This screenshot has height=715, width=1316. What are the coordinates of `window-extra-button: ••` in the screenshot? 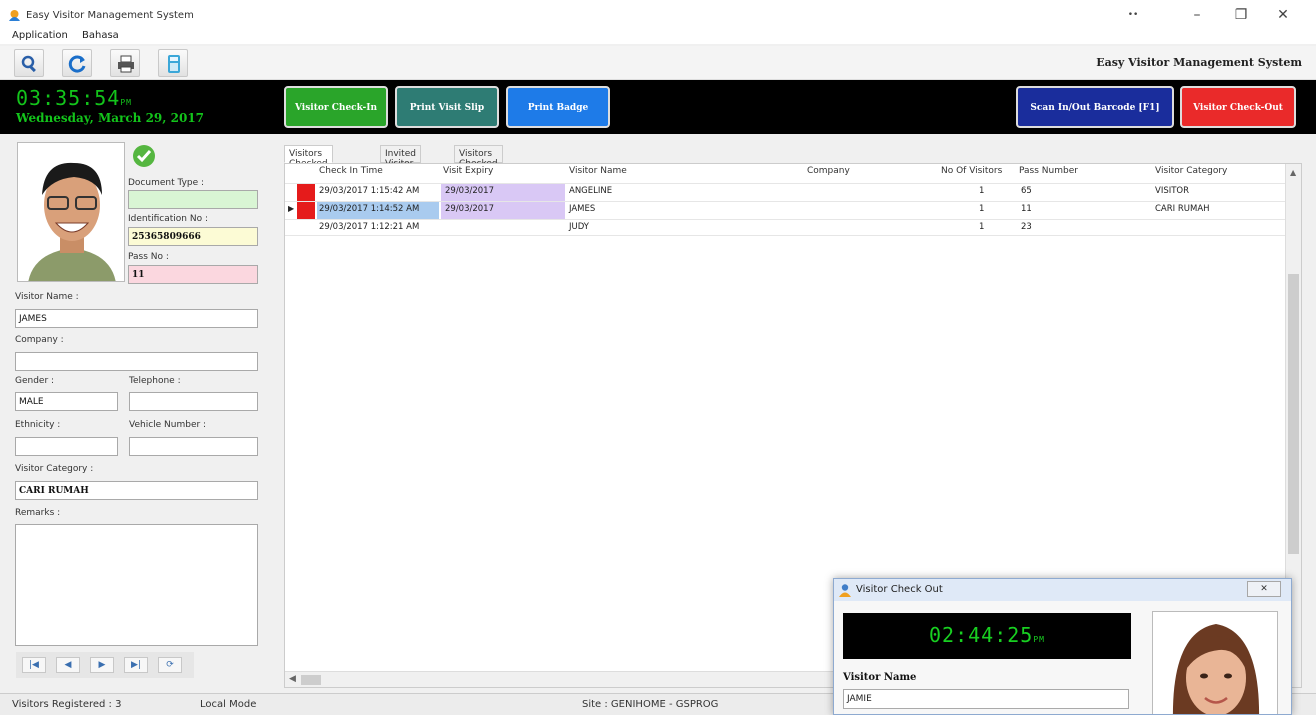 It's located at (1133, 15).